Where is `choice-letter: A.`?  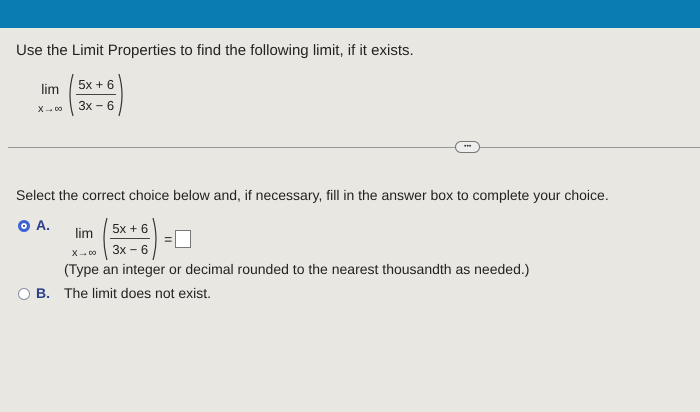
choice-letter: A. is located at coordinates (43, 225).